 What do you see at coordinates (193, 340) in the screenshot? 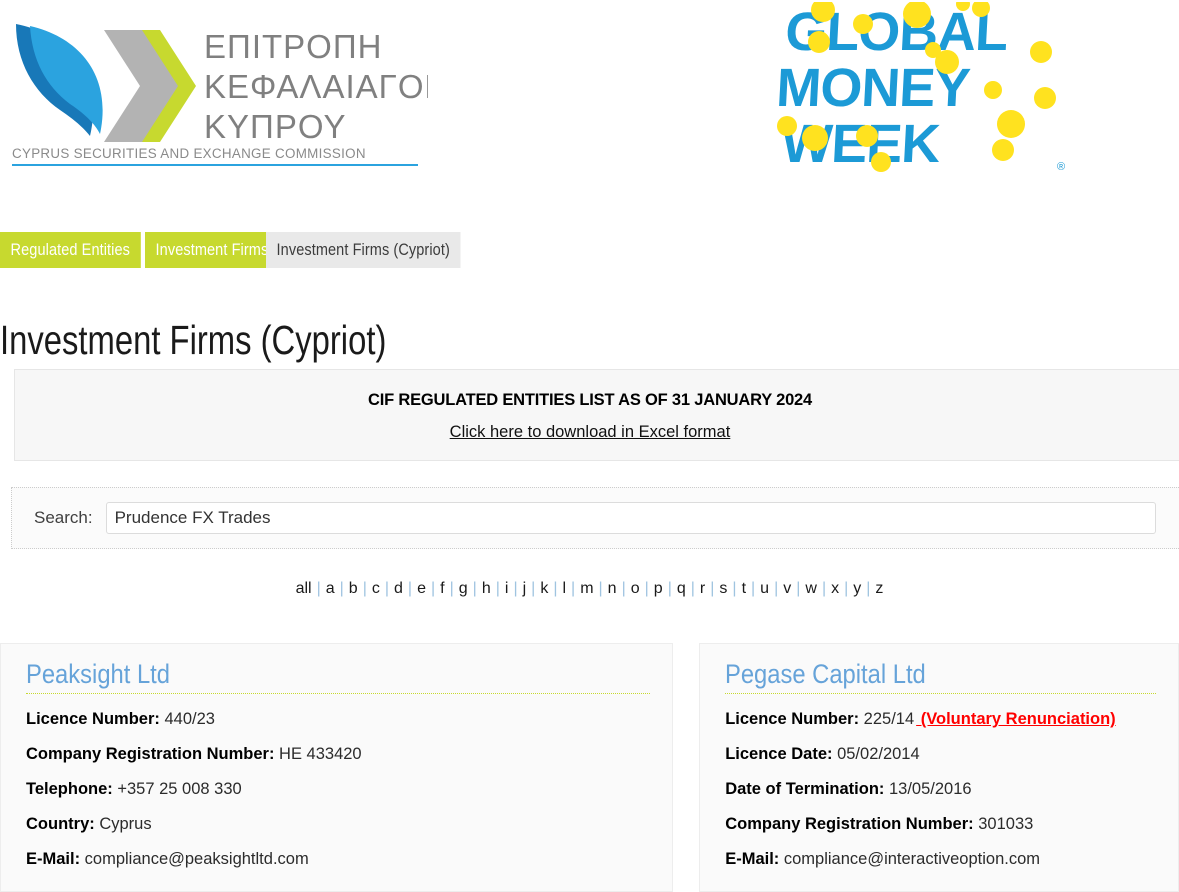
I see `page-title: Investment Firms (Cypriot)` at bounding box center [193, 340].